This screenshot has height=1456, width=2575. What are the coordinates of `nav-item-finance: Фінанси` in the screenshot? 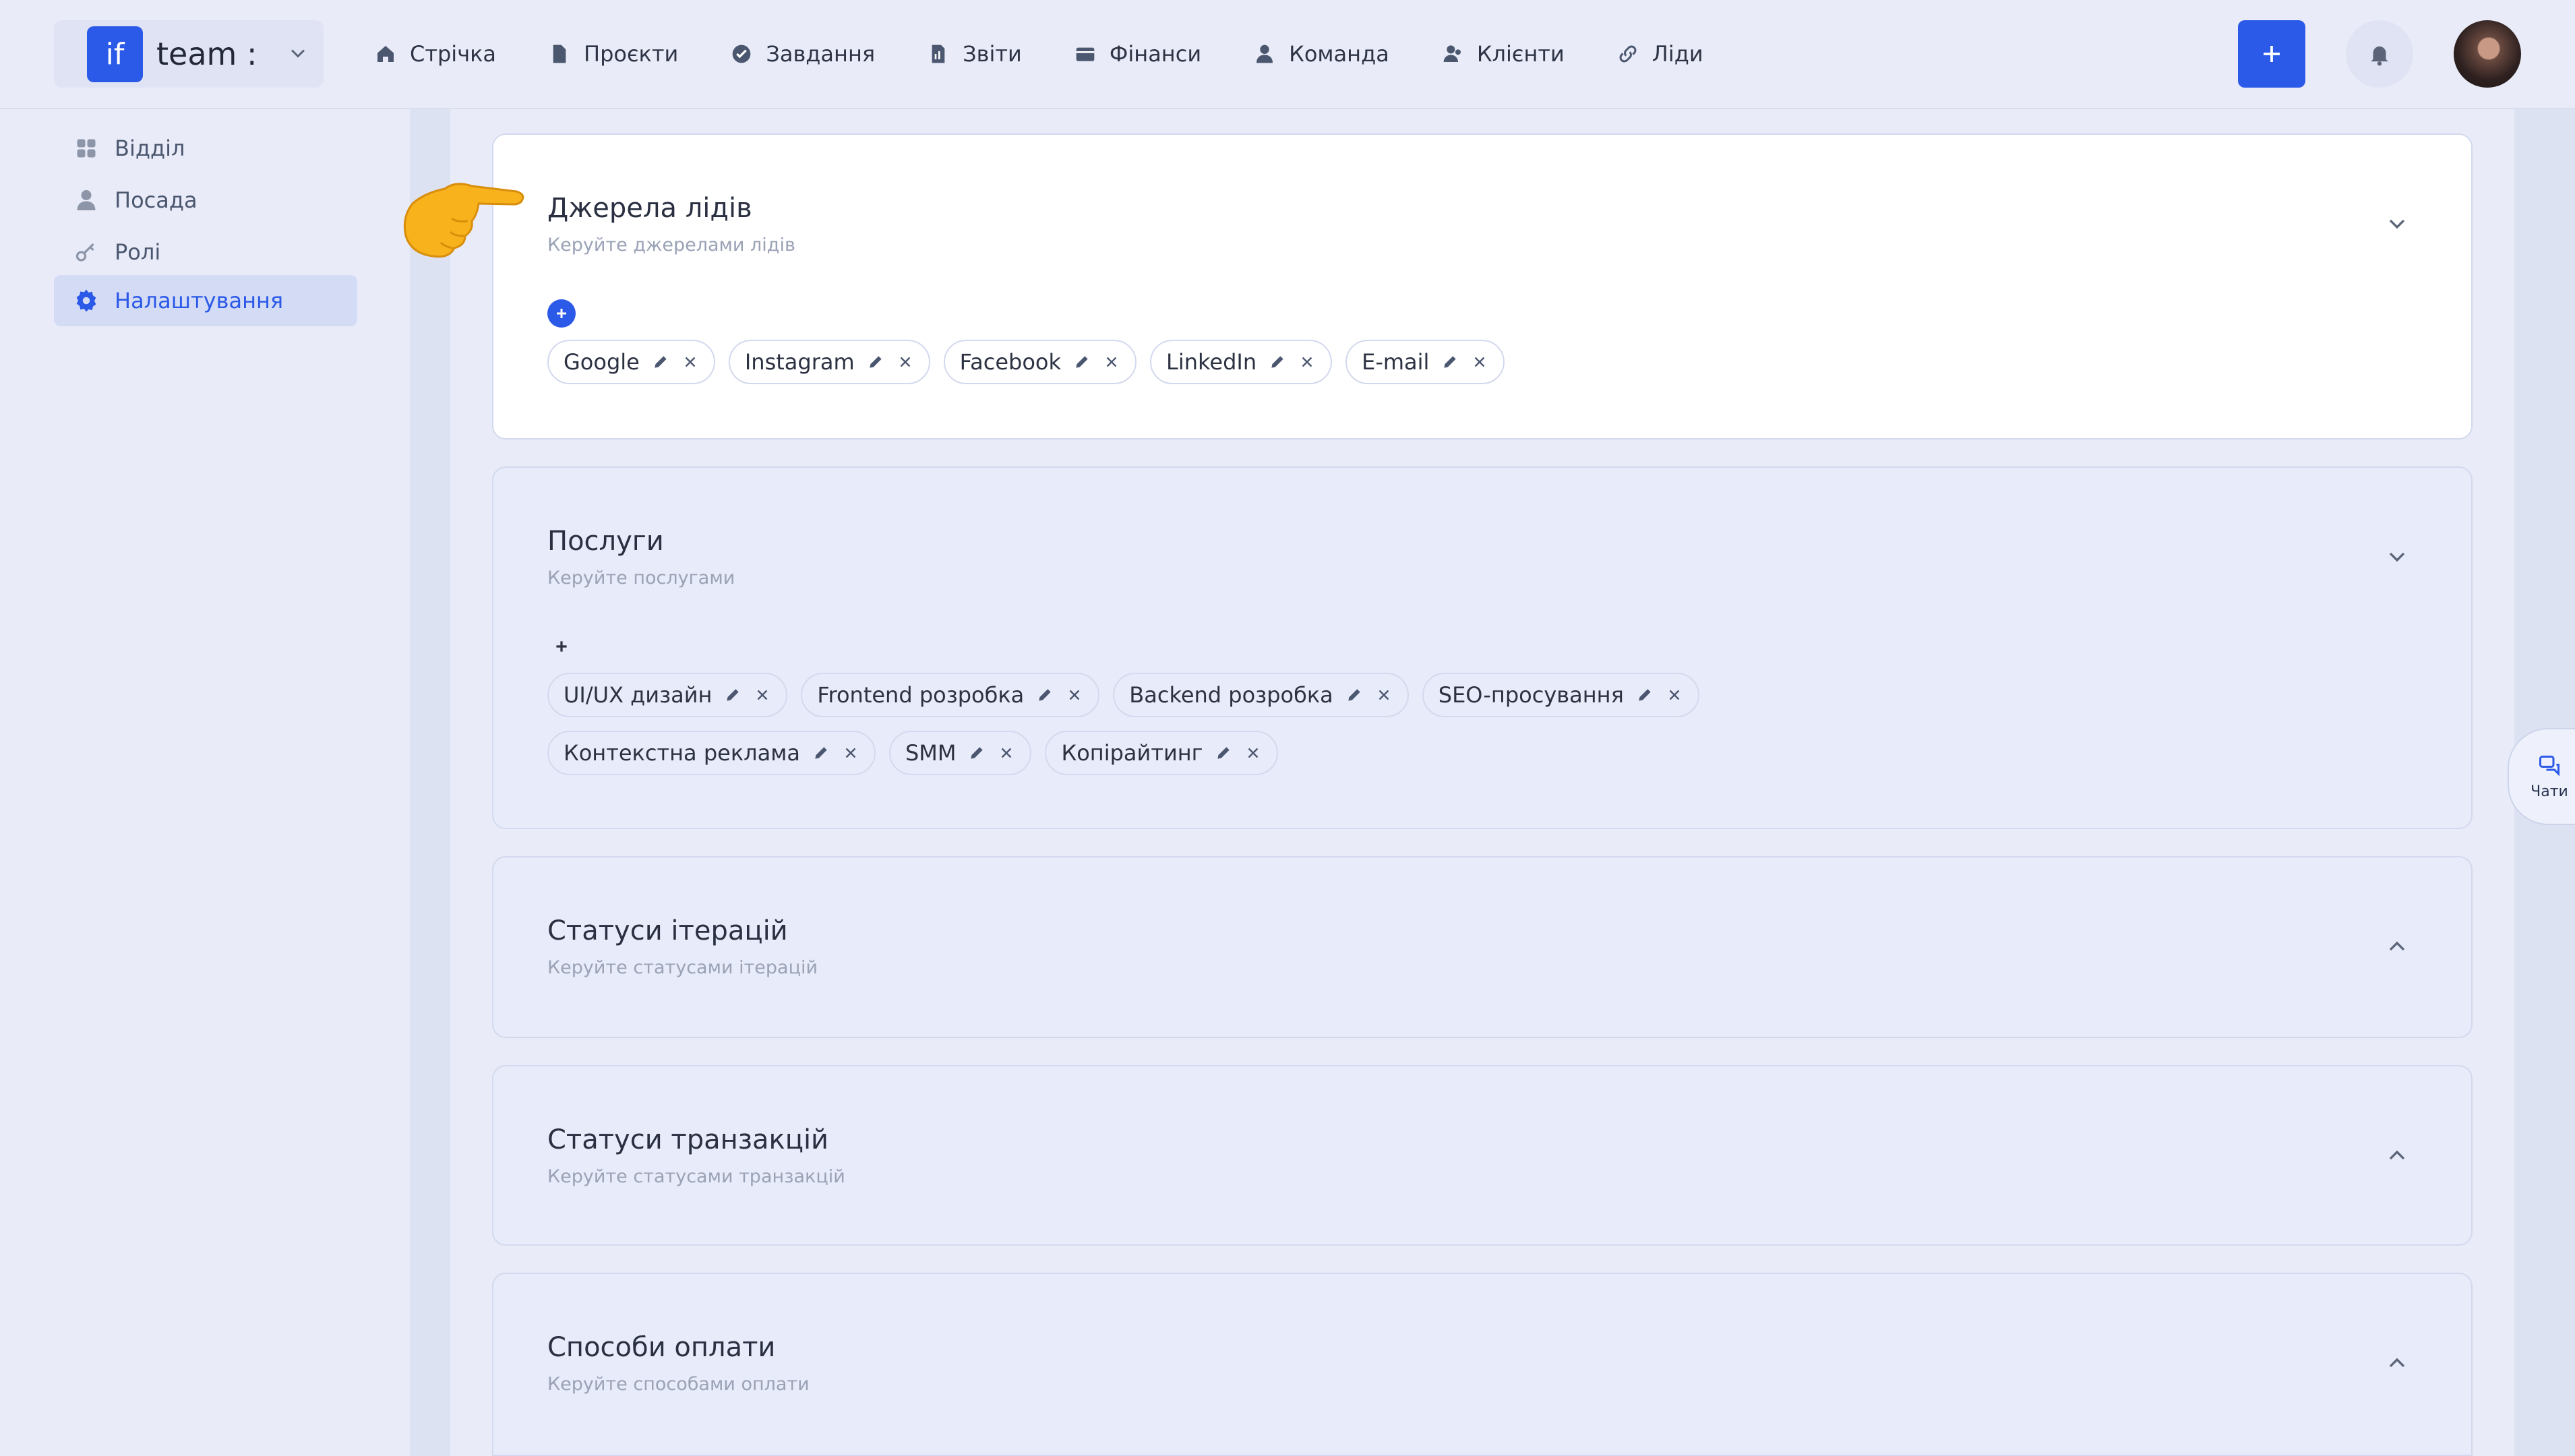 It's located at (1137, 54).